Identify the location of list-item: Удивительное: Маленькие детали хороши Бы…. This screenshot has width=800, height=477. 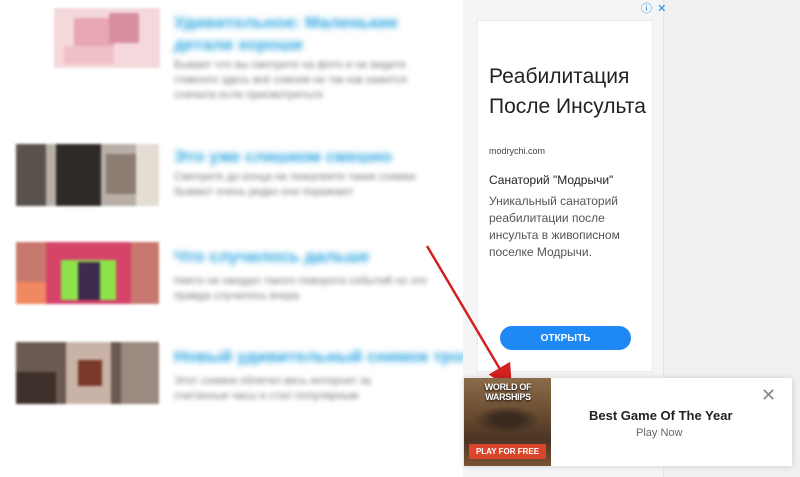
(231, 50).